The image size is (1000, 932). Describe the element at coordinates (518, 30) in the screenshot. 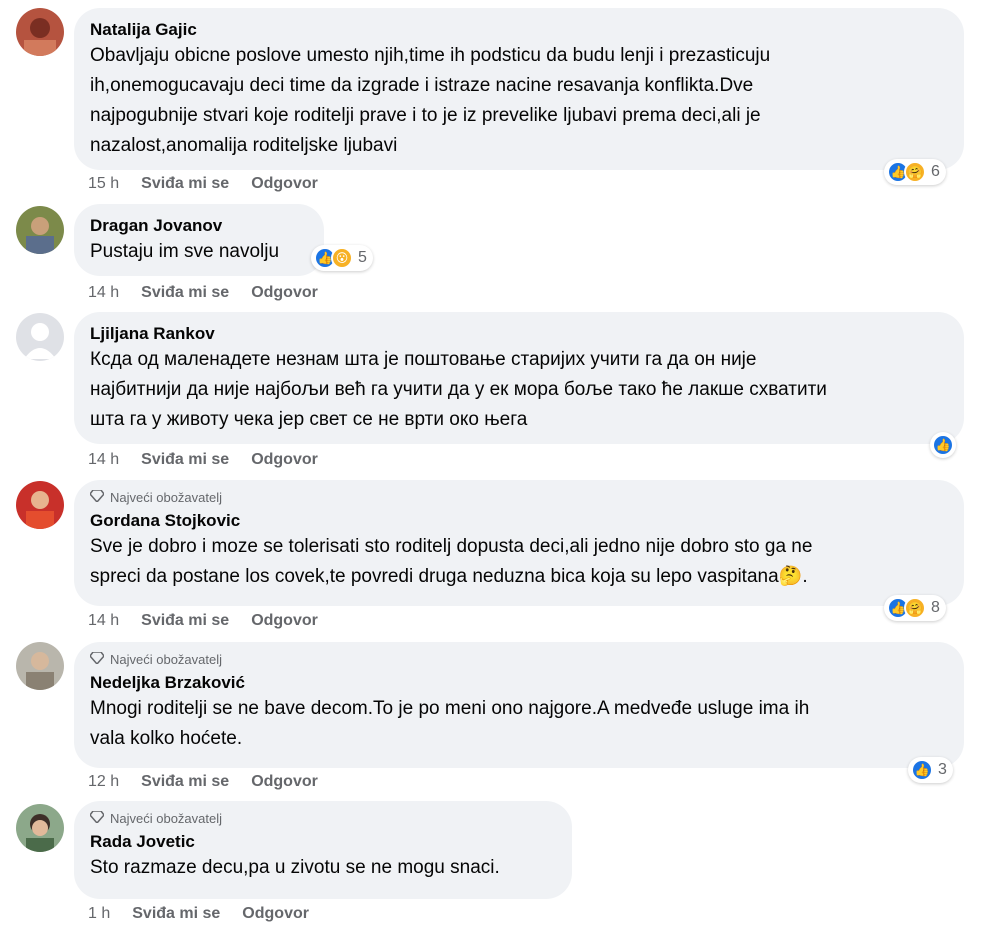

I see `author-name: Natalija Gajic` at that location.